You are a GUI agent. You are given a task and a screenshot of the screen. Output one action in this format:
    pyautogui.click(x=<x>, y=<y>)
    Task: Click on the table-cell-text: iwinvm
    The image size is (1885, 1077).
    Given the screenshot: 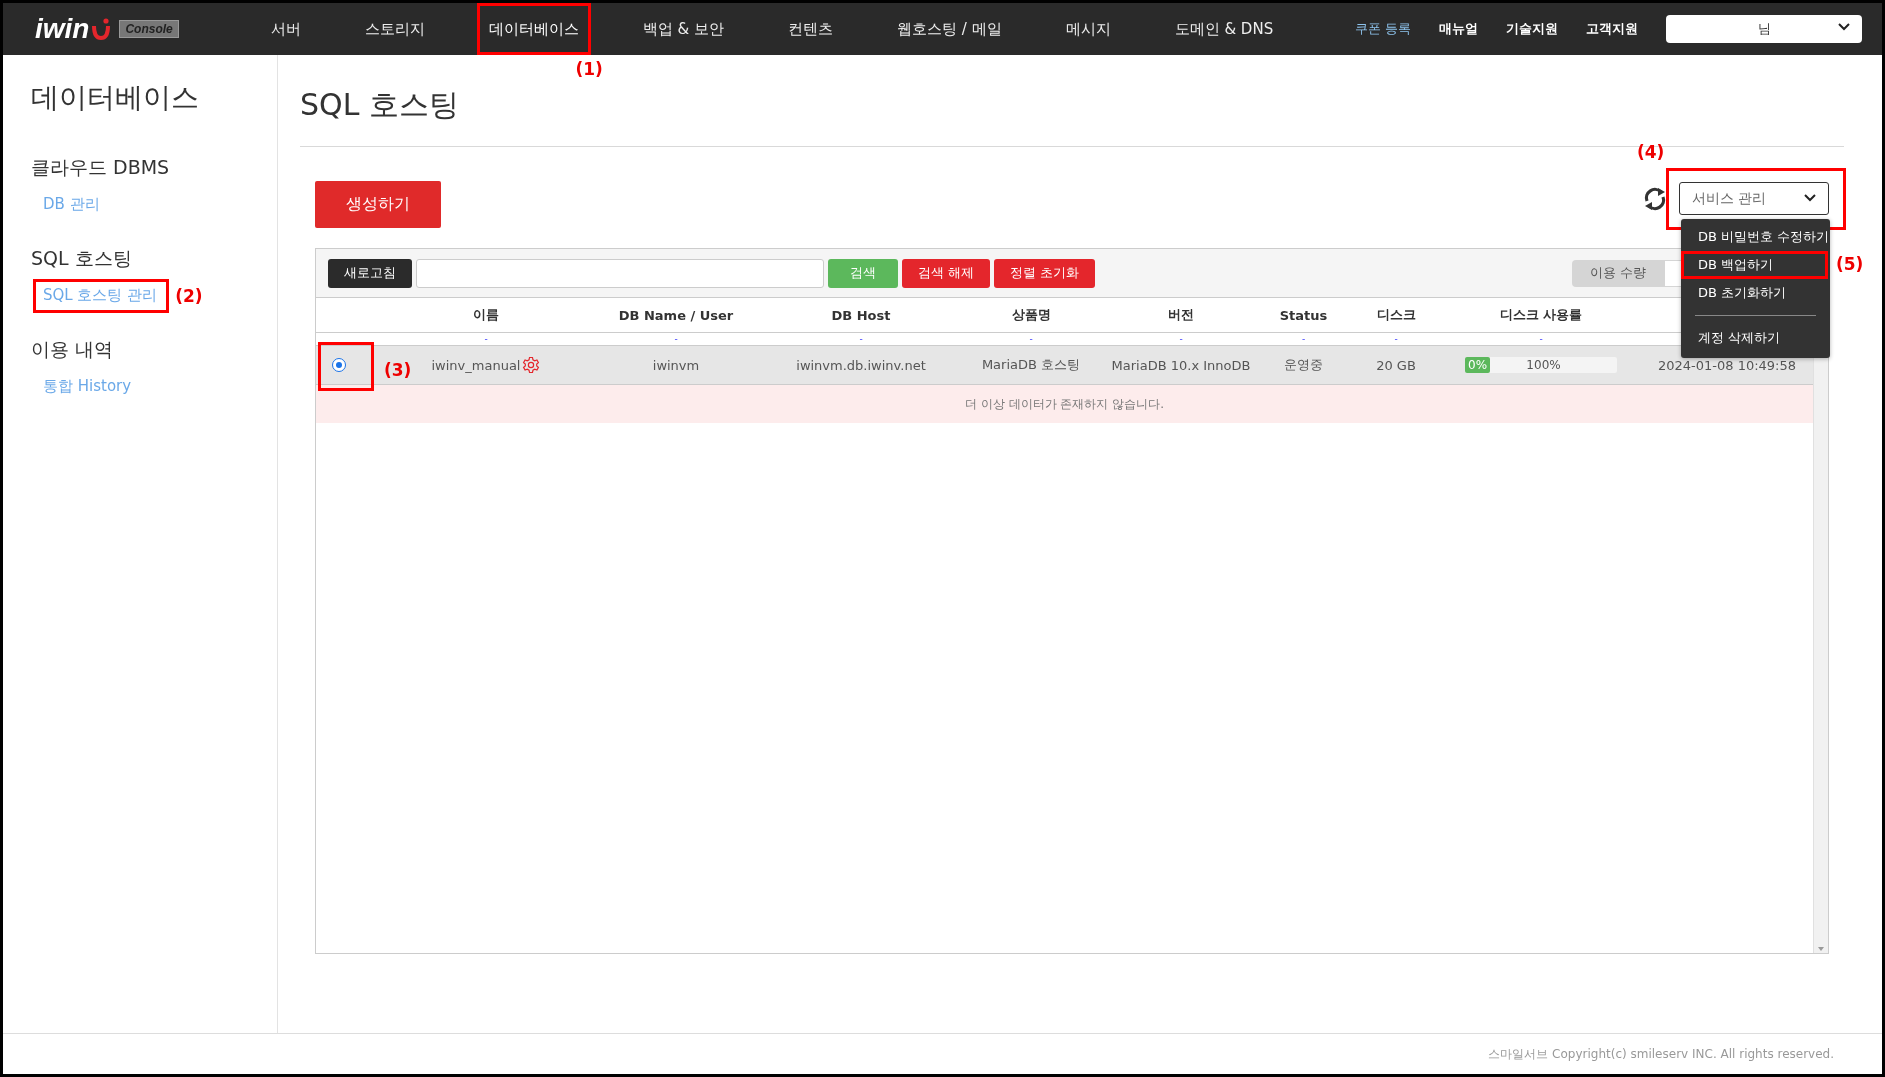 What is the action you would take?
    pyautogui.click(x=676, y=365)
    